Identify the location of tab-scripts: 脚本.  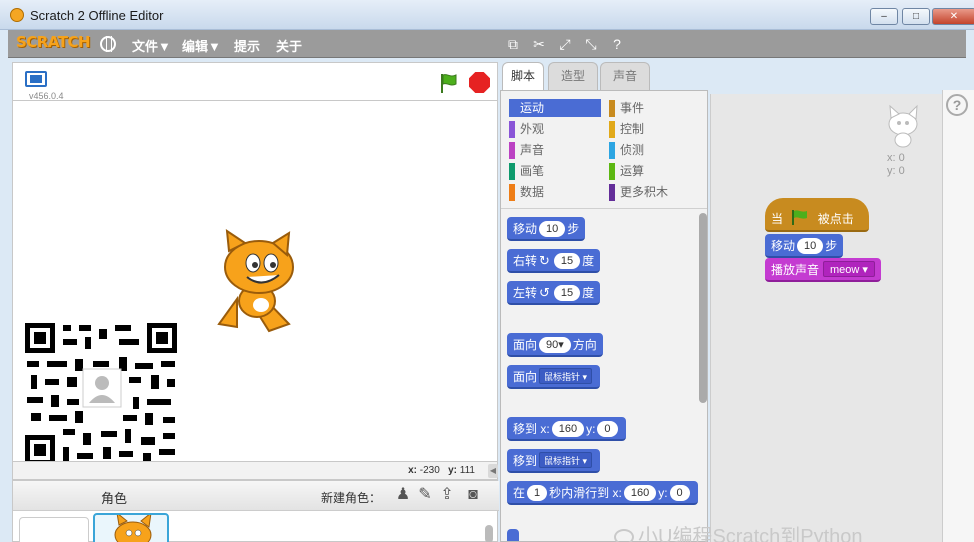
(523, 76).